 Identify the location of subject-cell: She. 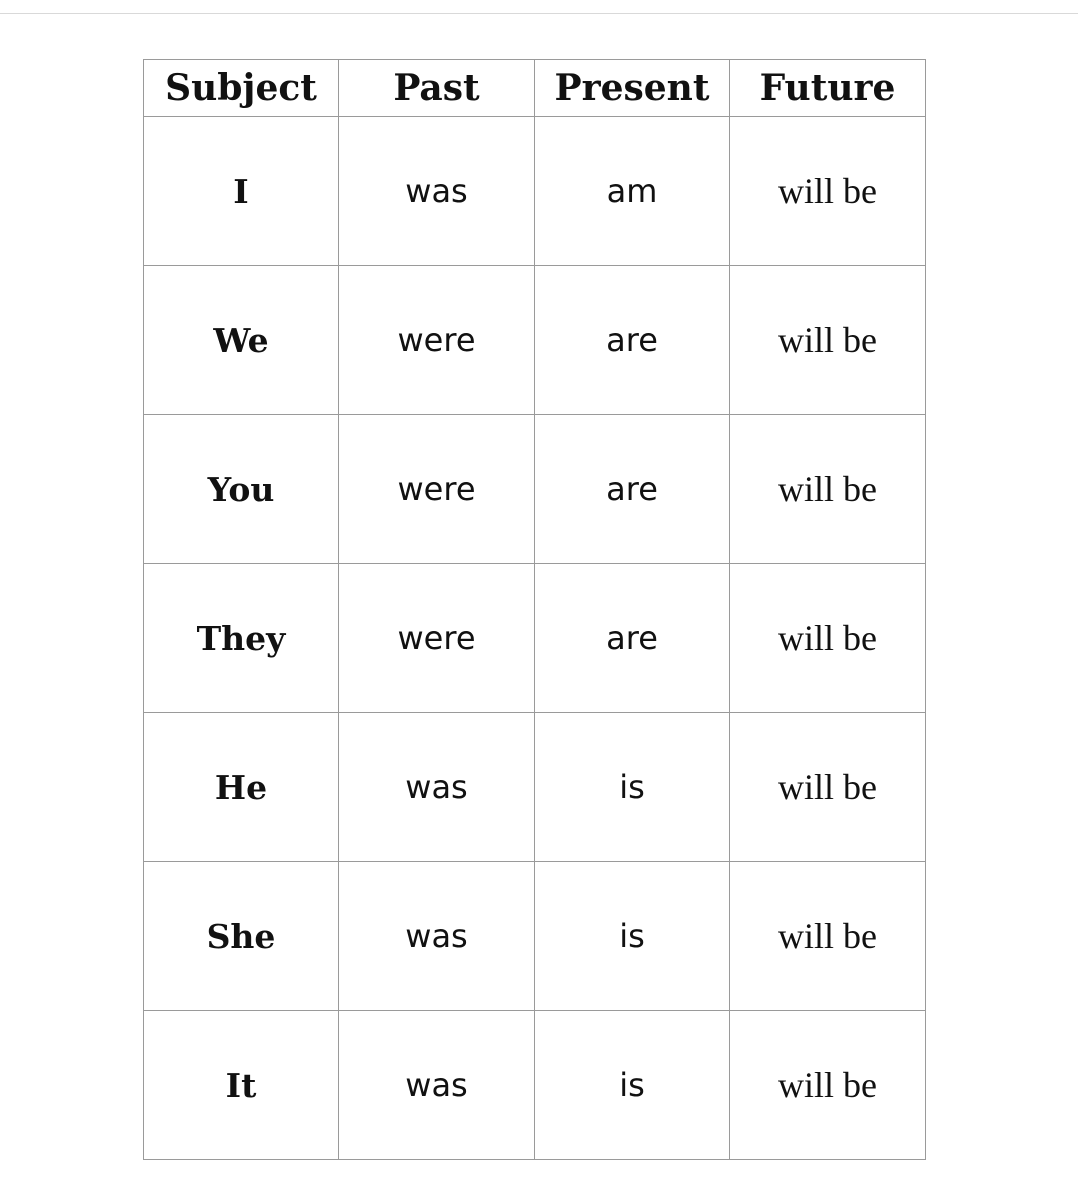
(241, 936).